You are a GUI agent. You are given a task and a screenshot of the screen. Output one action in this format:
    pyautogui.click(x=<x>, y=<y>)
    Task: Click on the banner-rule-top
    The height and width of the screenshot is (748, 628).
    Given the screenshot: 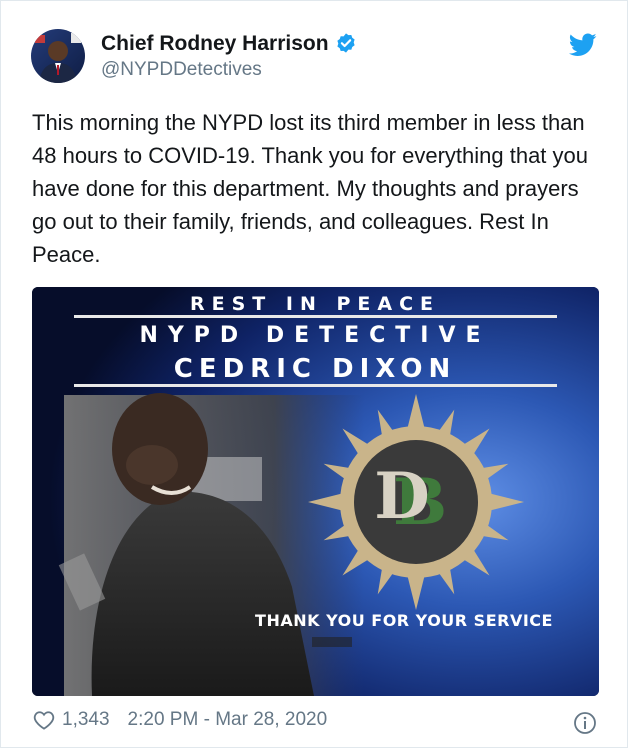 What is the action you would take?
    pyautogui.click(x=315, y=316)
    